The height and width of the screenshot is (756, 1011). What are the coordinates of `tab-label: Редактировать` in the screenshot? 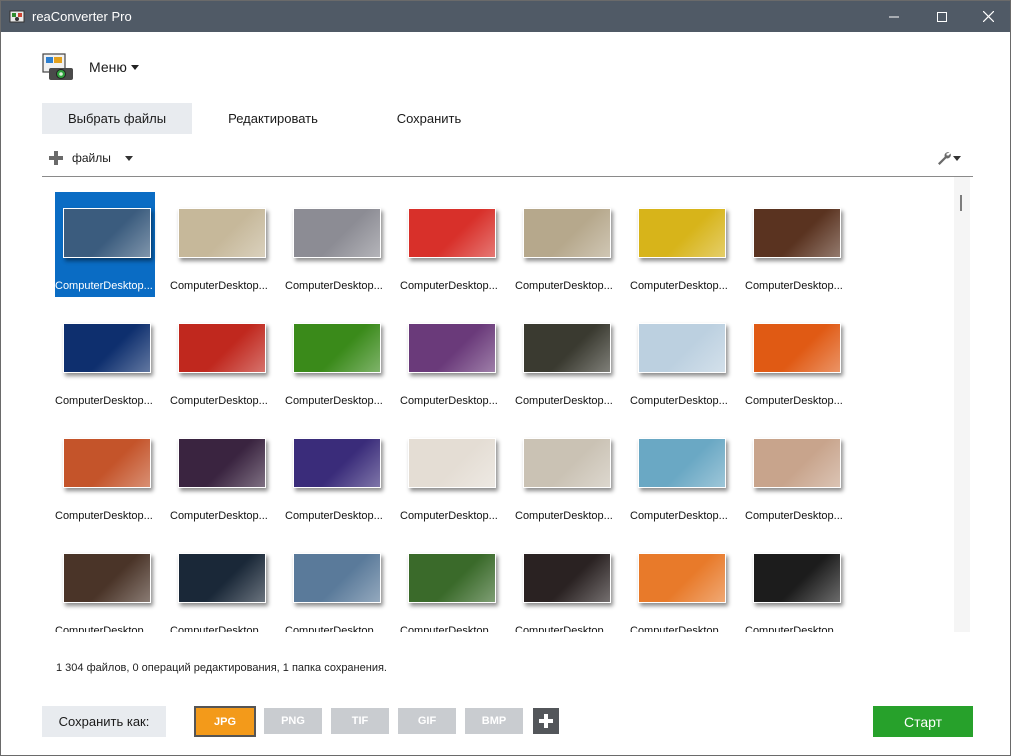 It's located at (273, 118).